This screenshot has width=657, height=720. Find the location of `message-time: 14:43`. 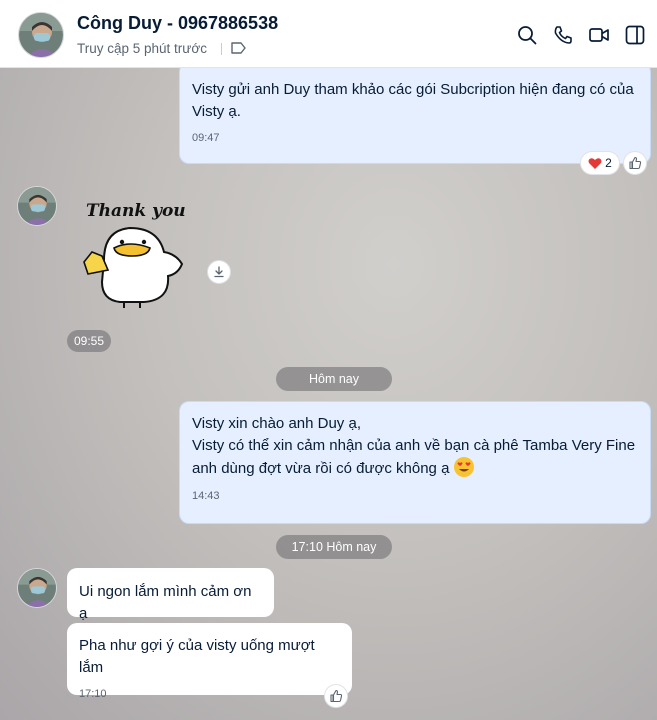

message-time: 14:43 is located at coordinates (206, 496).